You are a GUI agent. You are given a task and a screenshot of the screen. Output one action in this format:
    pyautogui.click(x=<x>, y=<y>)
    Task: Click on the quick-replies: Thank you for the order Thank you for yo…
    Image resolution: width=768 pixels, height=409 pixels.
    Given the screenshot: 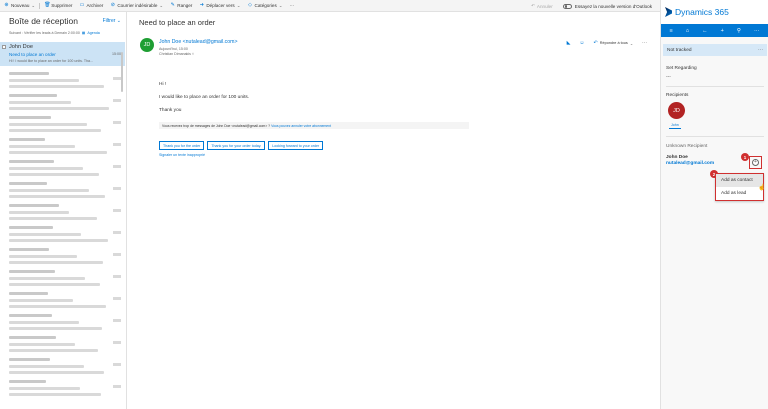 What is the action you would take?
    pyautogui.click(x=242, y=145)
    